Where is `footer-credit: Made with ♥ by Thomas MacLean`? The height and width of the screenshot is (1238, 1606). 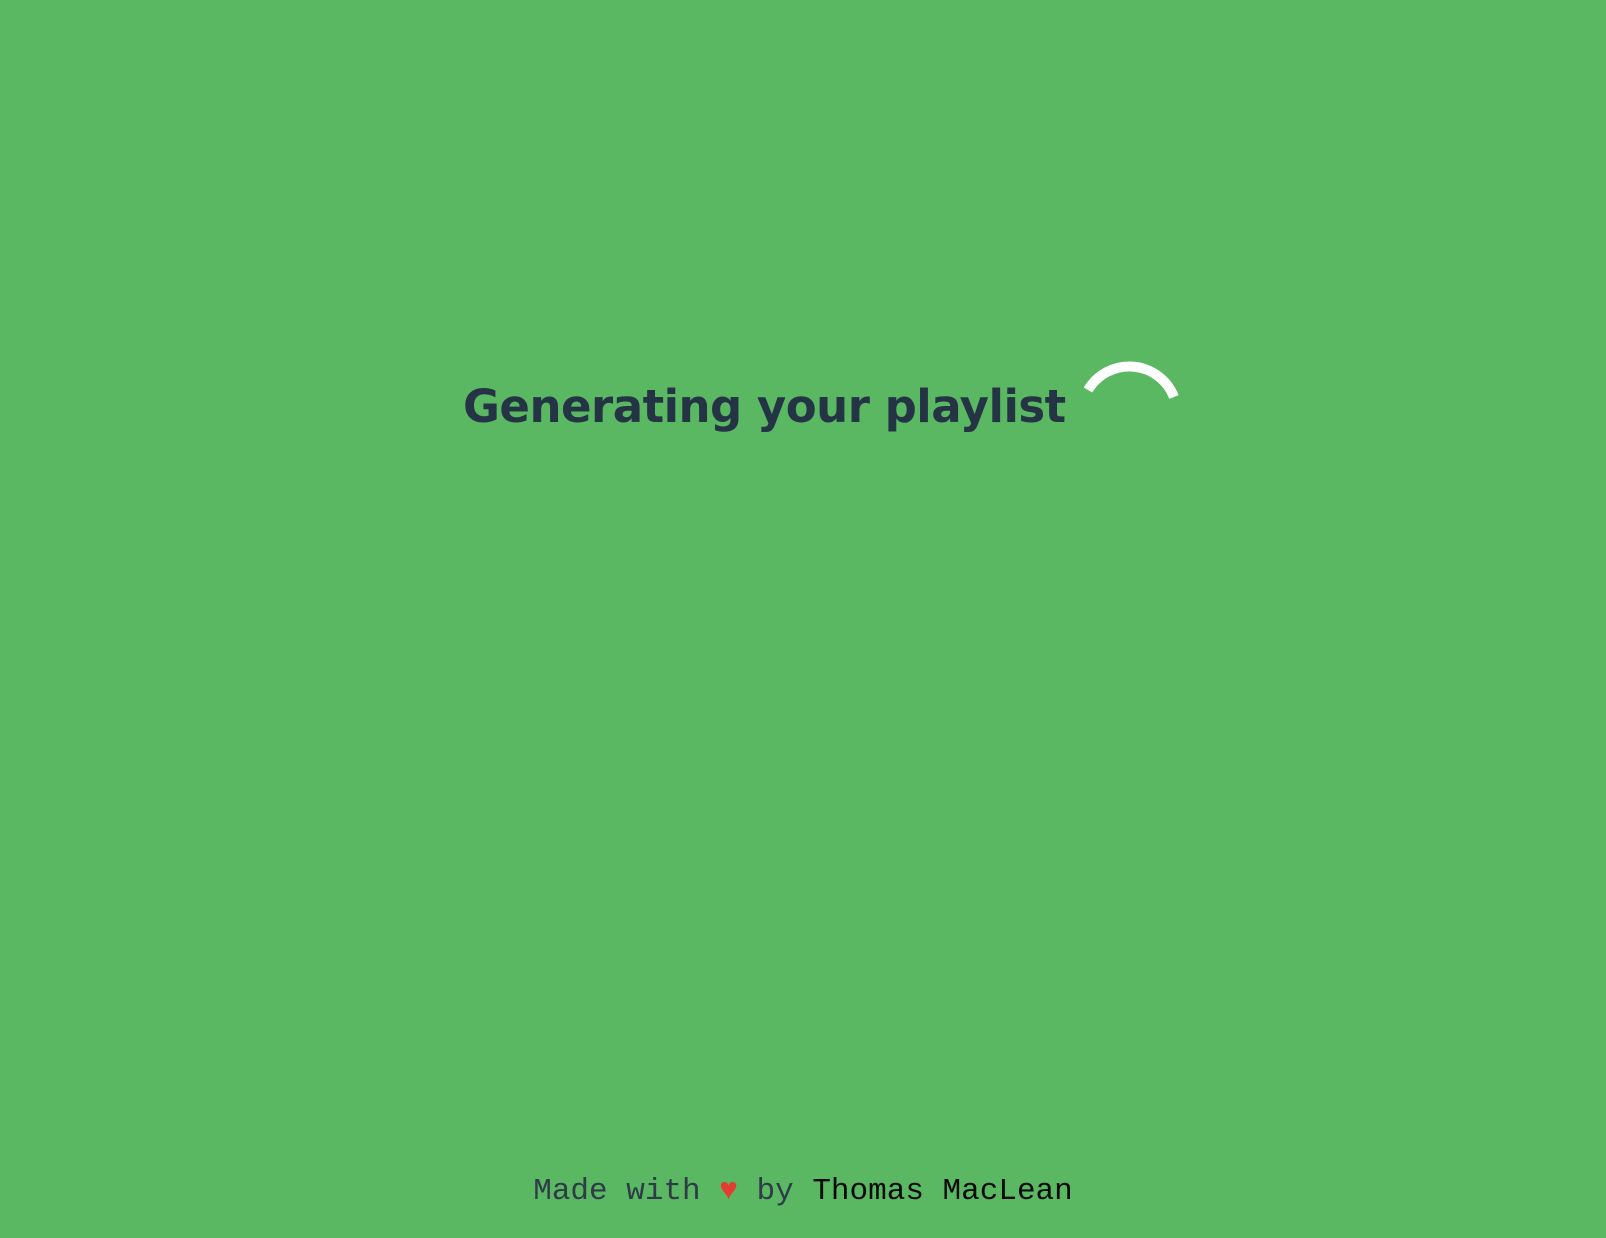 footer-credit: Made with ♥ by Thomas MacLean is located at coordinates (803, 1191).